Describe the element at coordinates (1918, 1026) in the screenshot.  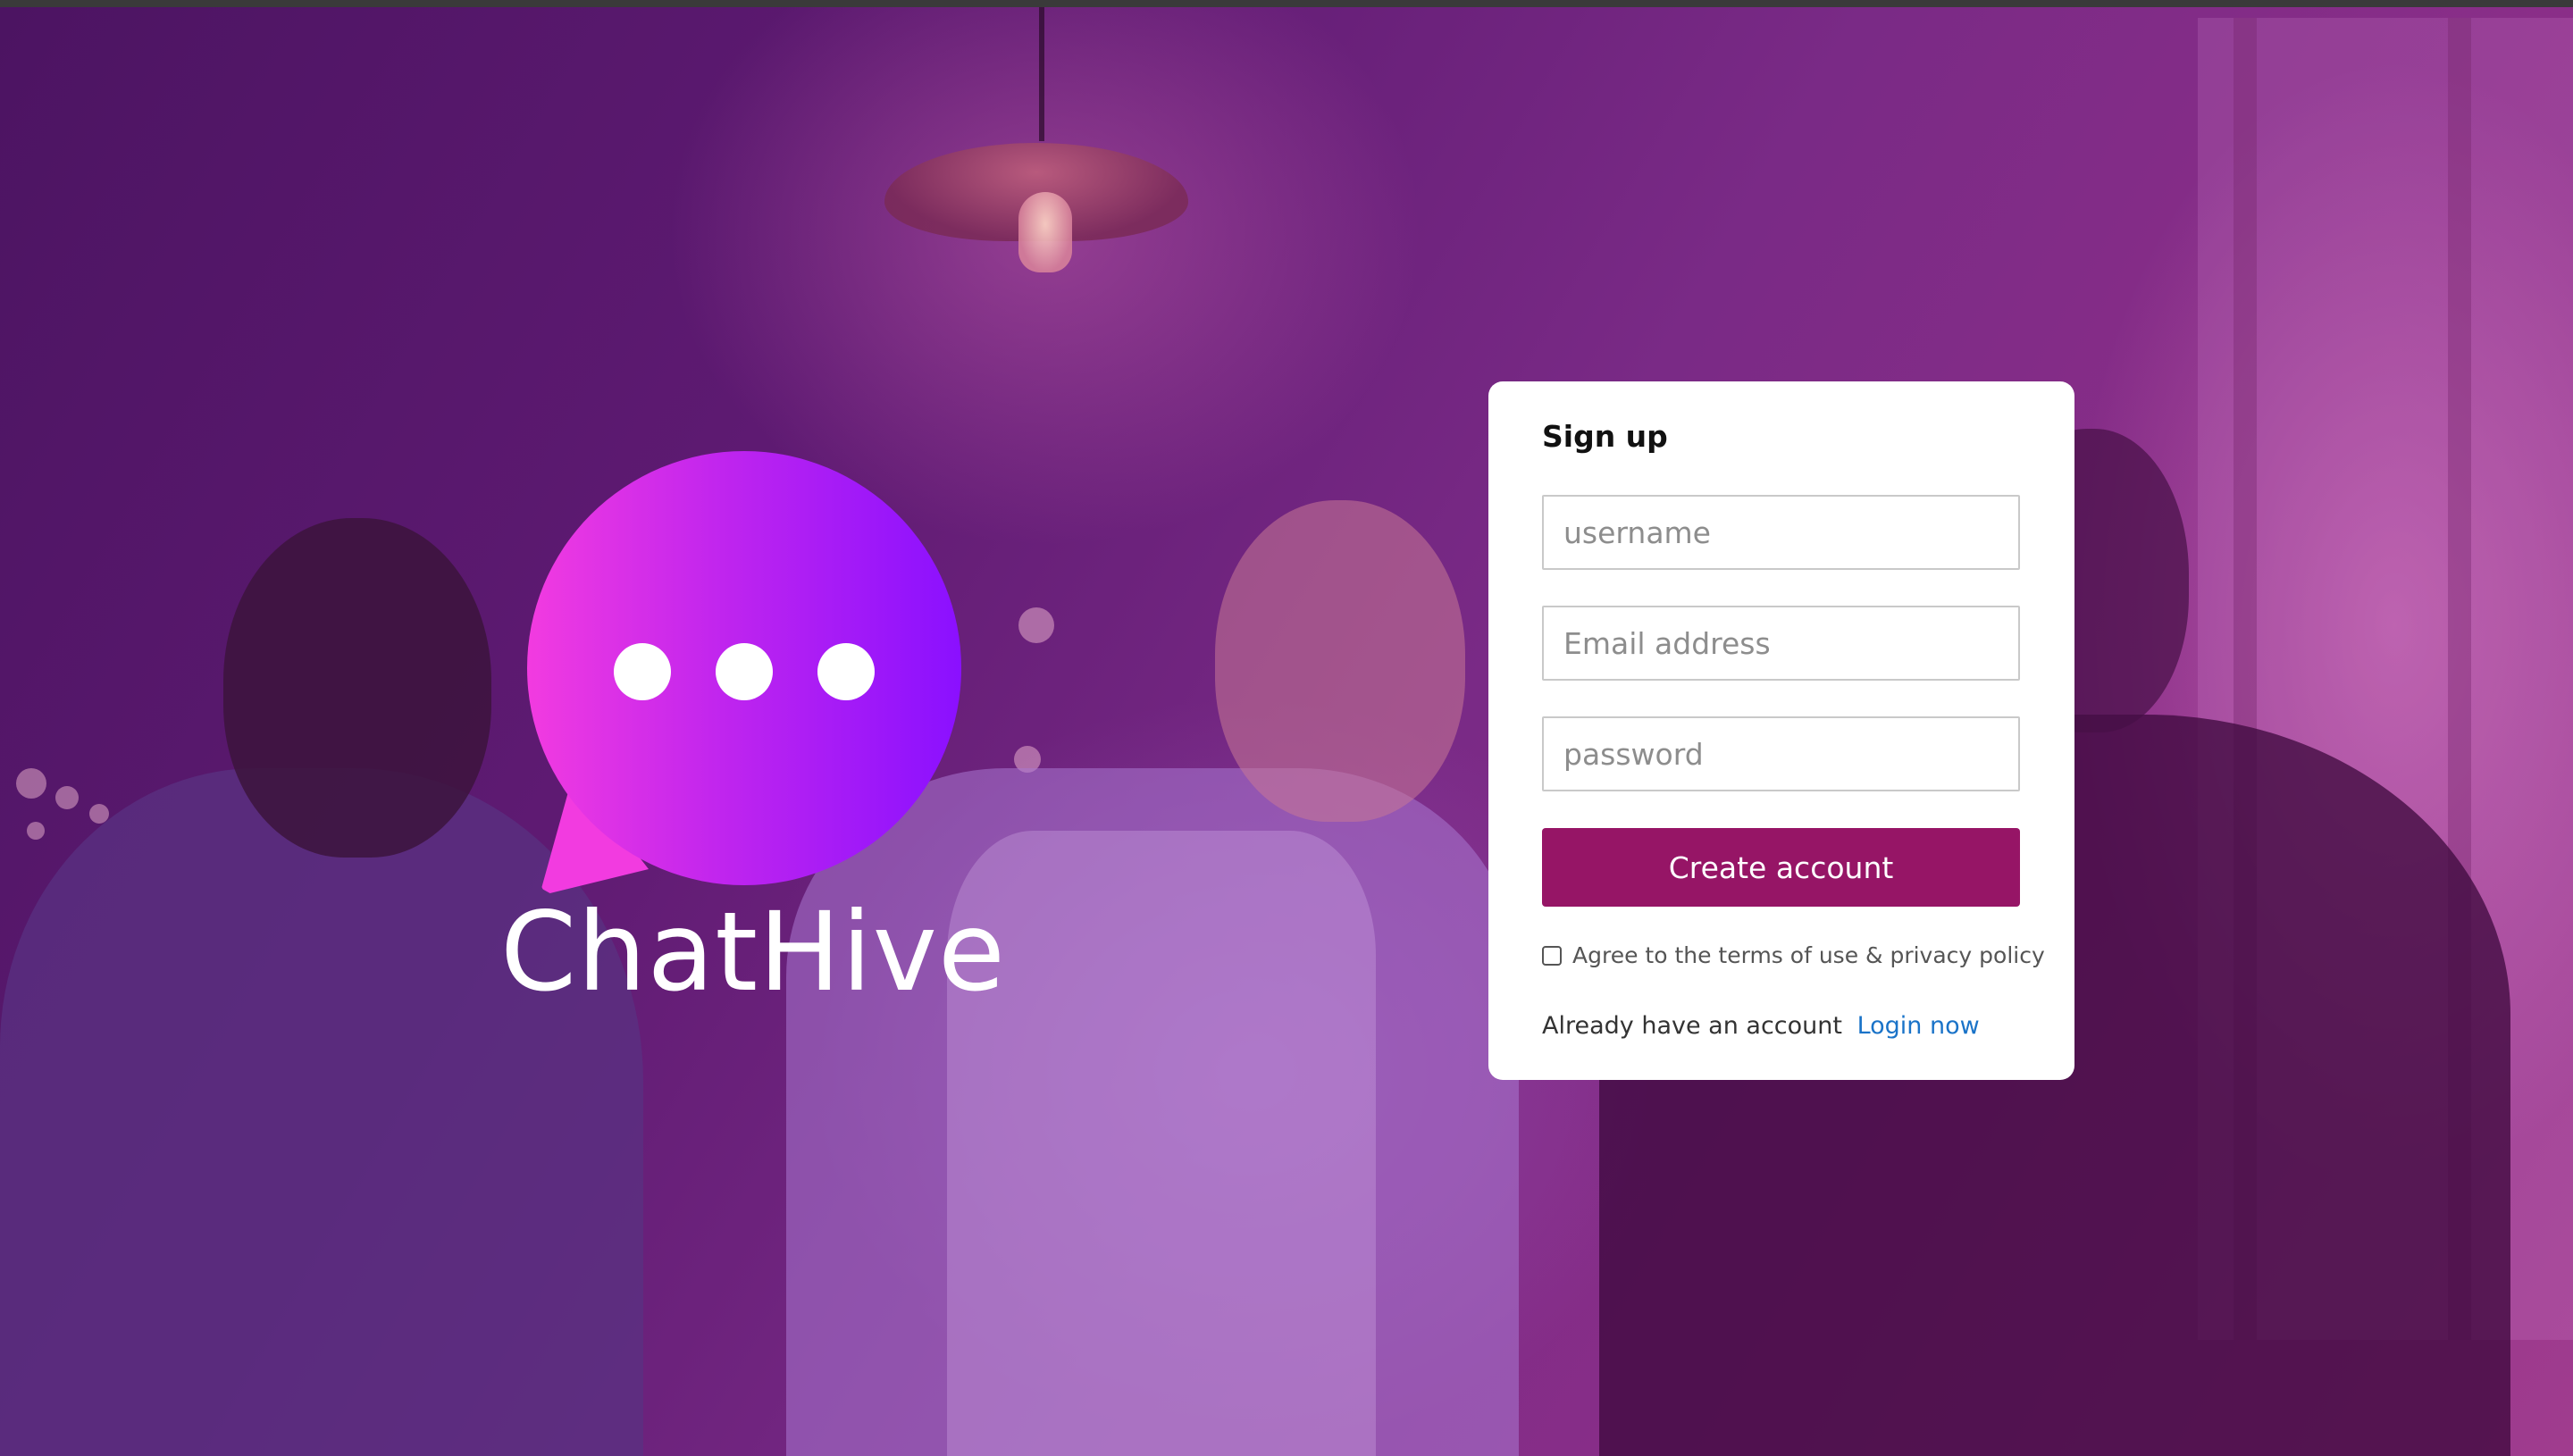
I see `login-now-link: Login now` at that location.